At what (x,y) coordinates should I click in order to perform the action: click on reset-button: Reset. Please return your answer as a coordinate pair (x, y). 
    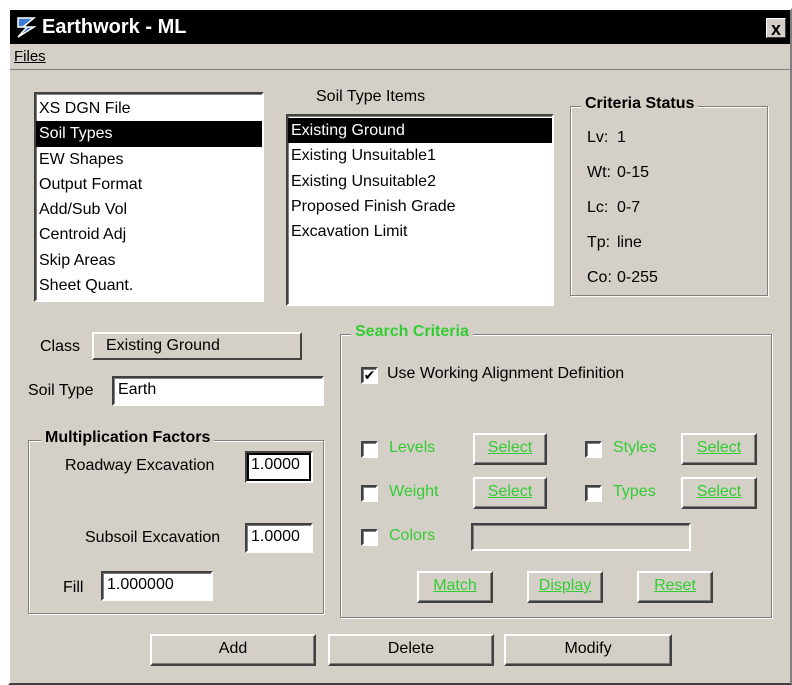
    Looking at the image, I should click on (675, 587).